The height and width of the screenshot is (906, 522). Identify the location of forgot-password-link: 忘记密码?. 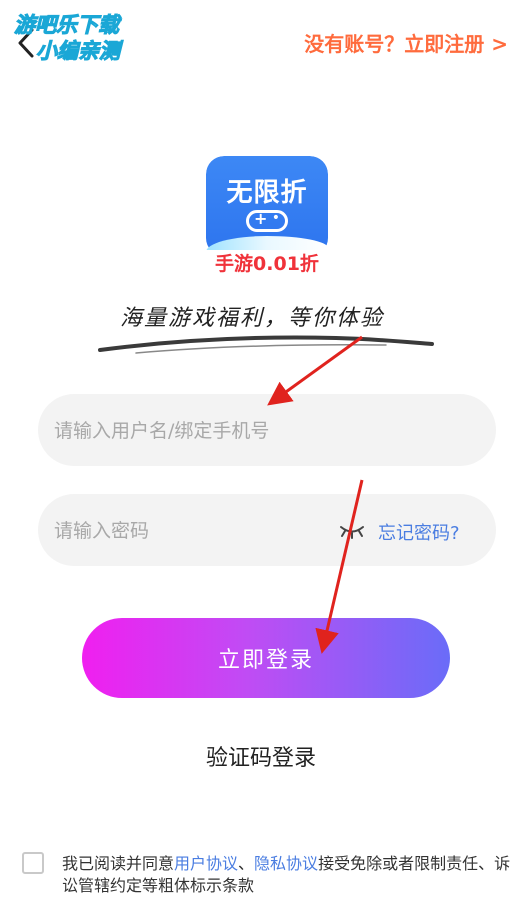
(419, 532).